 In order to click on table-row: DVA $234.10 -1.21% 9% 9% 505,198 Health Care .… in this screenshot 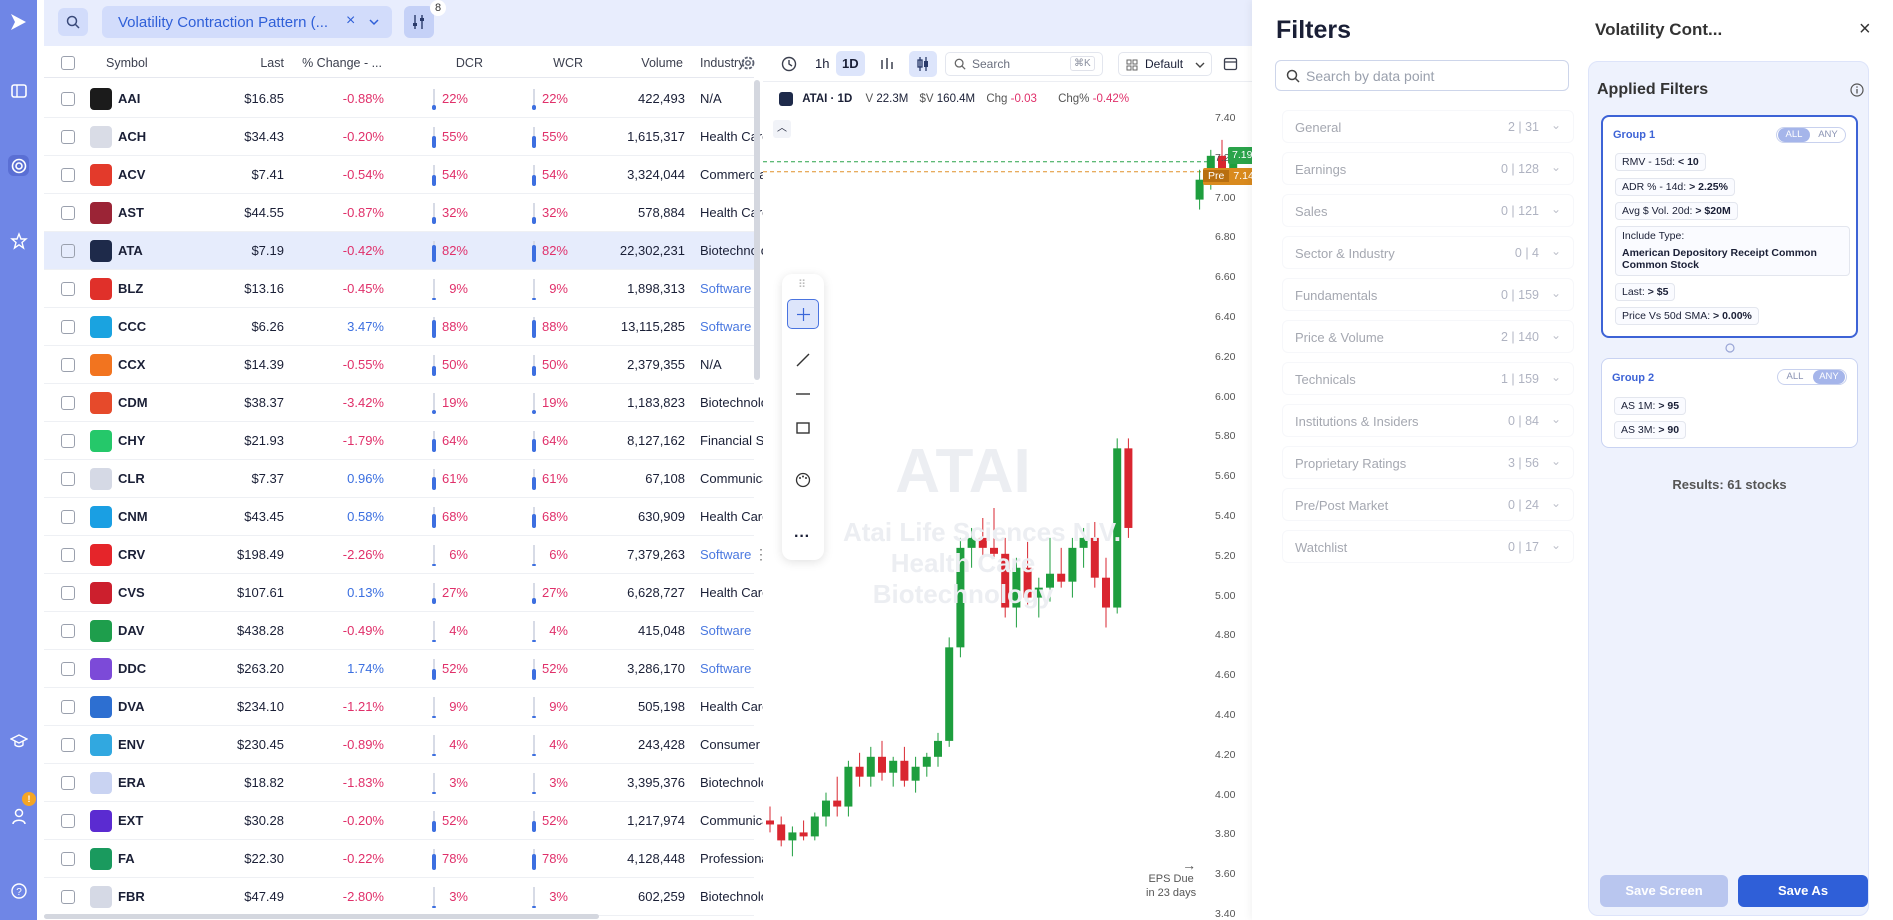, I will do `click(413, 707)`.